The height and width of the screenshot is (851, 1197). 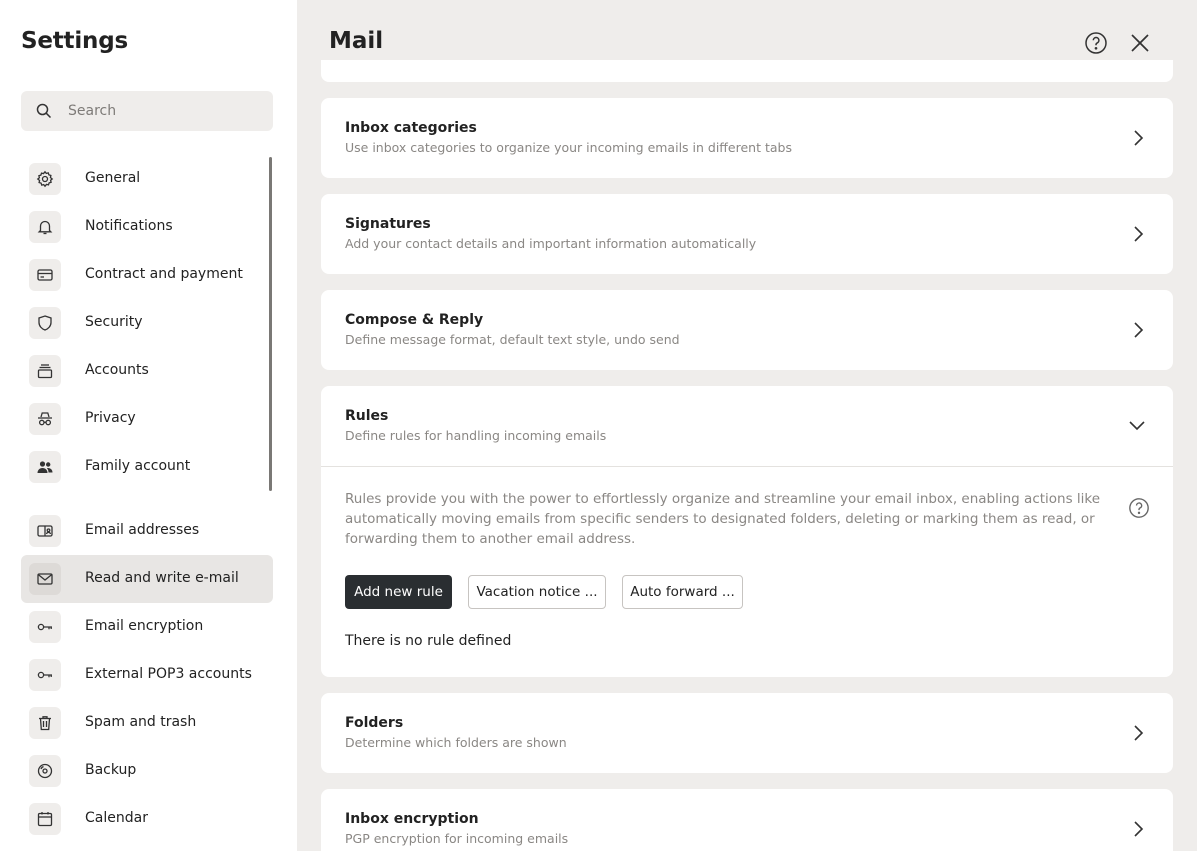 I want to click on sidebar-item-read-write-email: Read and write e-mail, so click(x=147, y=579).